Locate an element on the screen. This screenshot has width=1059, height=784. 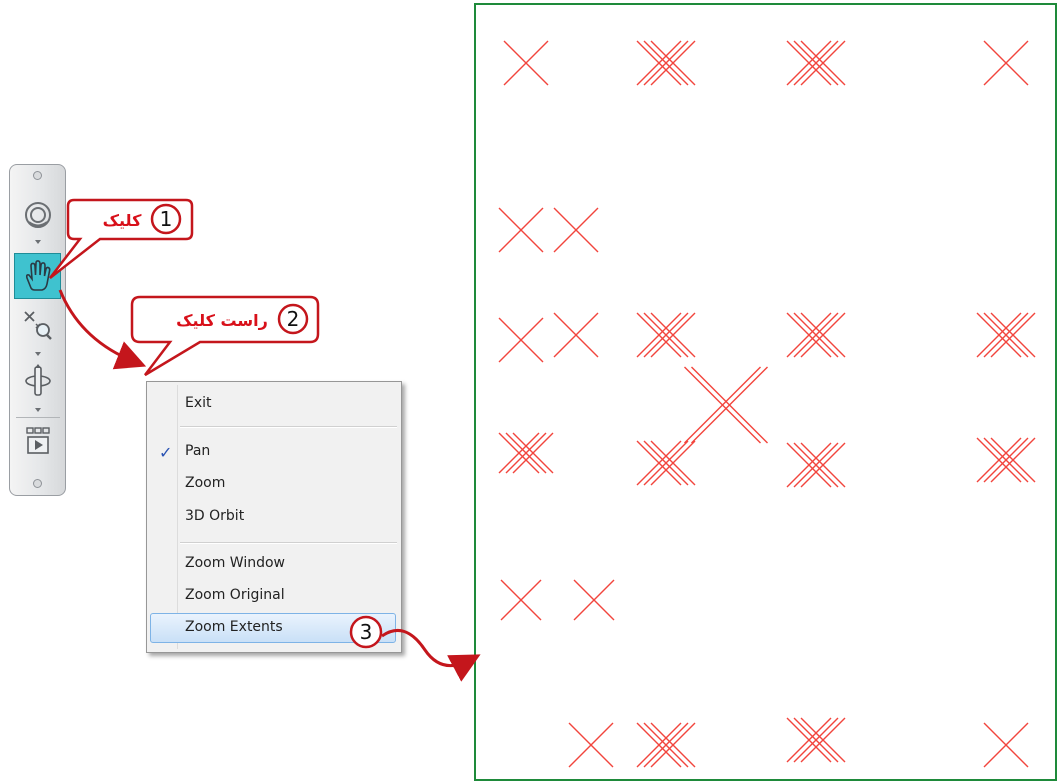
arrow-to-drawing is located at coordinates (431, 655).